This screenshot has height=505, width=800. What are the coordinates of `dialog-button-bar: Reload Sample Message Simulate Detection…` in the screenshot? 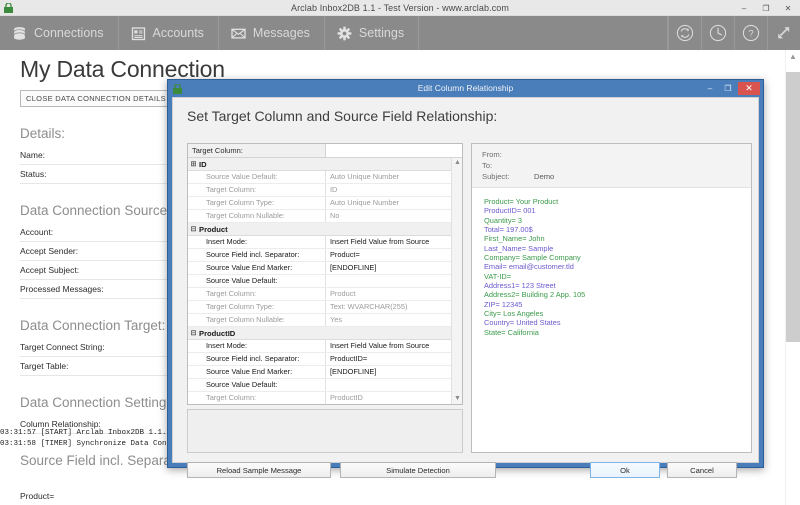 It's located at (465, 473).